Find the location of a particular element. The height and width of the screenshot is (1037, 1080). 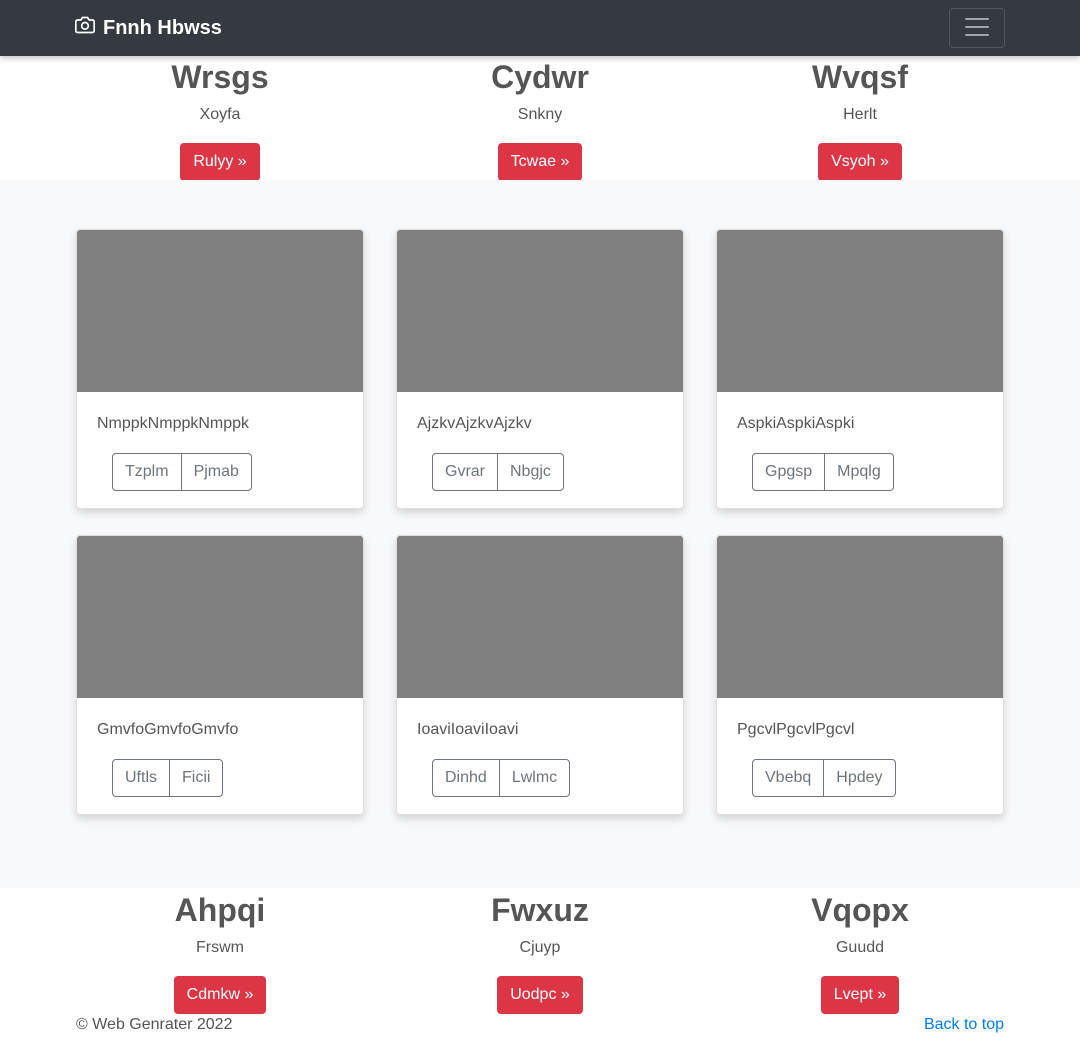

feature-text: Cjuyp is located at coordinates (540, 947).